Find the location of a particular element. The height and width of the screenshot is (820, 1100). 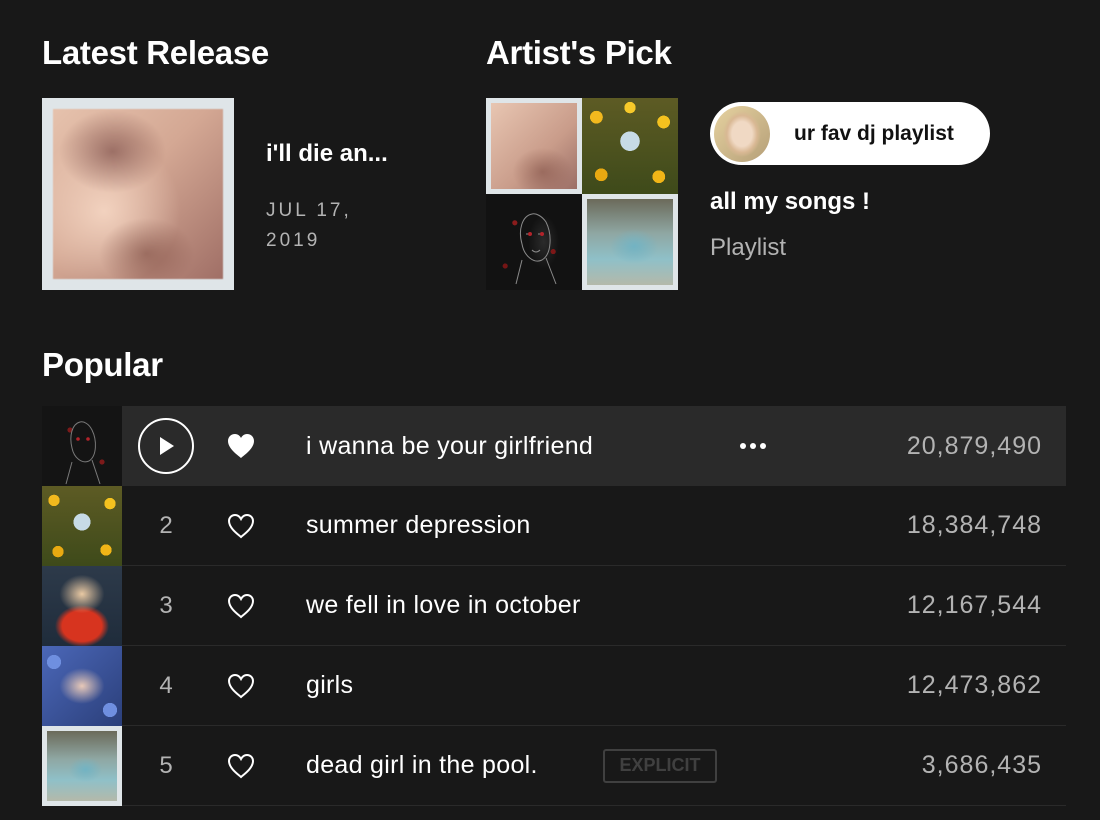

track-row: 3 we fell in love in october 12,167,544 is located at coordinates (554, 605).